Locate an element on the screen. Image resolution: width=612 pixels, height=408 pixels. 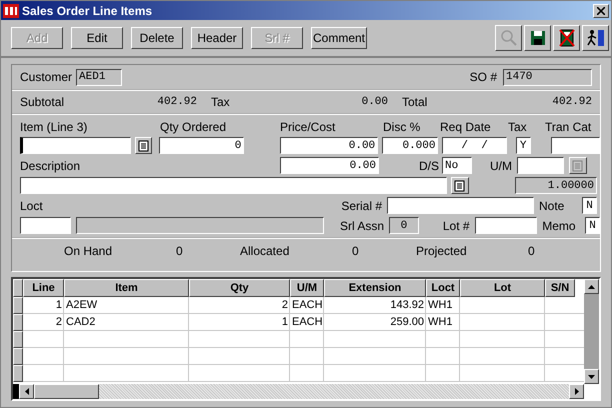
description-field is located at coordinates (233, 185).